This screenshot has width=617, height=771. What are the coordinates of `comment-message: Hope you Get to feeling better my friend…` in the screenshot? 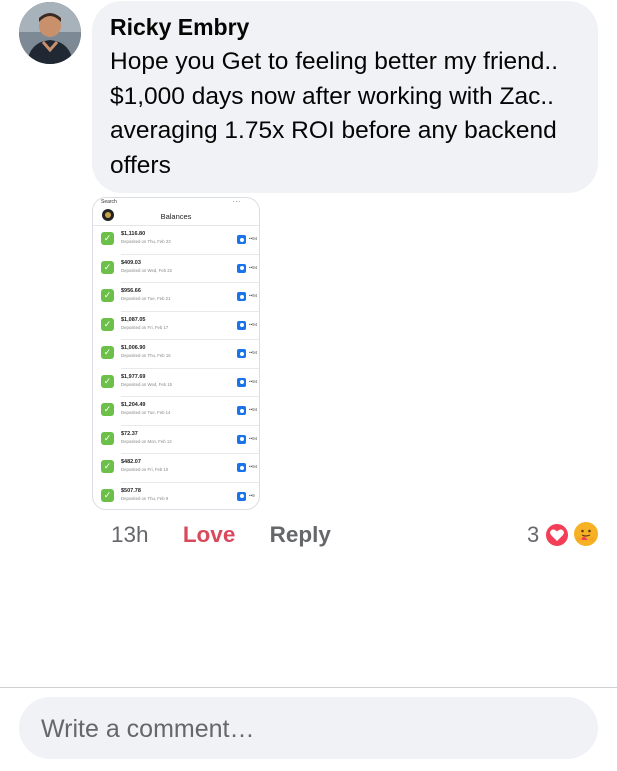 It's located at (334, 113).